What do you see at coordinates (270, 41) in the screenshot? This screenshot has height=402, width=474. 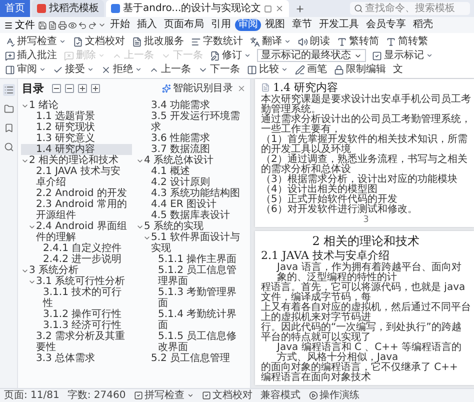 I see `ribbon-button: 翻译` at bounding box center [270, 41].